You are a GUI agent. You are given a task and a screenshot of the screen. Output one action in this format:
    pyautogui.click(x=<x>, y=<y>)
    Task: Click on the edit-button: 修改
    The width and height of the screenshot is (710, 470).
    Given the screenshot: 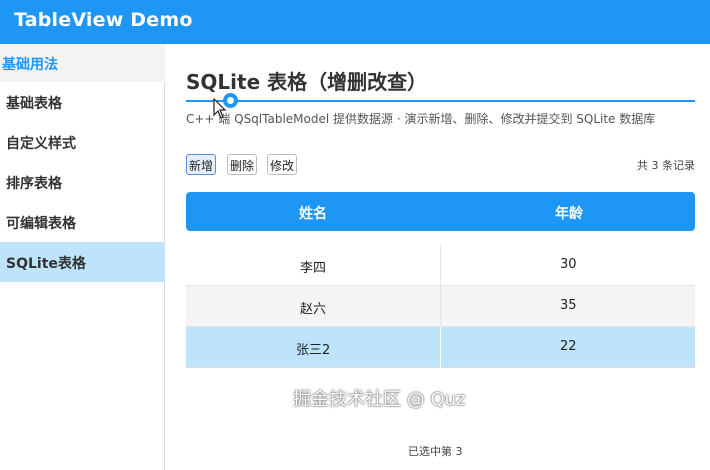 What is the action you would take?
    pyautogui.click(x=282, y=164)
    